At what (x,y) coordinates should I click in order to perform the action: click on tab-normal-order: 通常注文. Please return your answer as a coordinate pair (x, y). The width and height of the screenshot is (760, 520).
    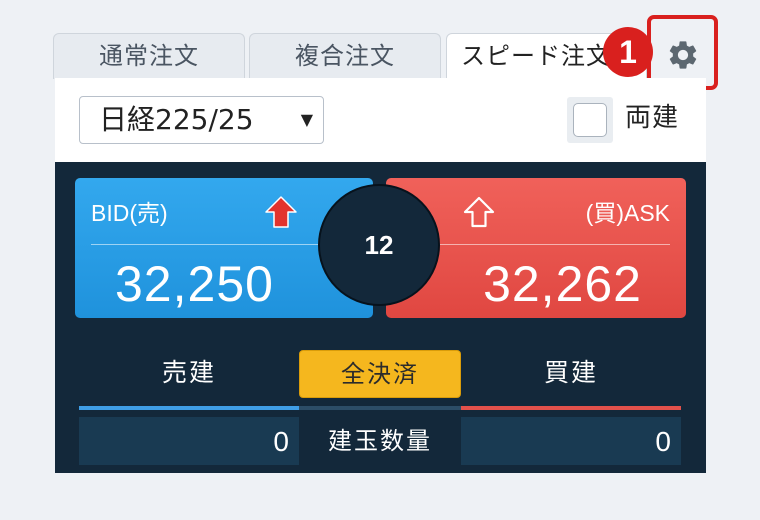
    Looking at the image, I should click on (149, 56).